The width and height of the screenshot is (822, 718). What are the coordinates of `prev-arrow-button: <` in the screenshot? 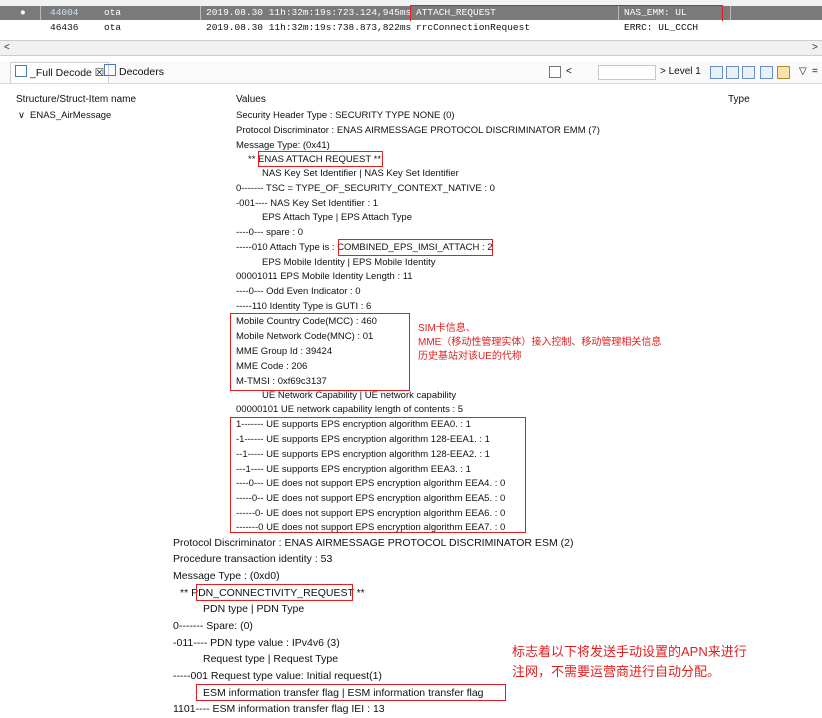 It's located at (569, 71).